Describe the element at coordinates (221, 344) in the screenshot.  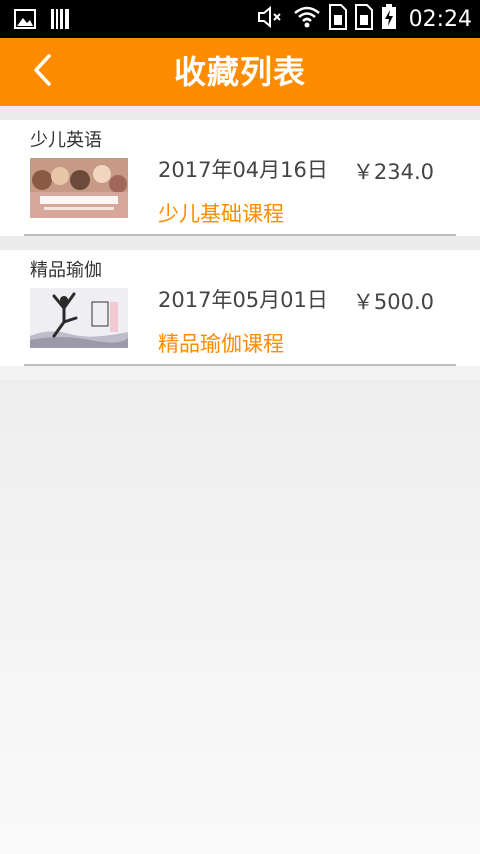
I see `course-name: 精品瑜伽课程` at that location.